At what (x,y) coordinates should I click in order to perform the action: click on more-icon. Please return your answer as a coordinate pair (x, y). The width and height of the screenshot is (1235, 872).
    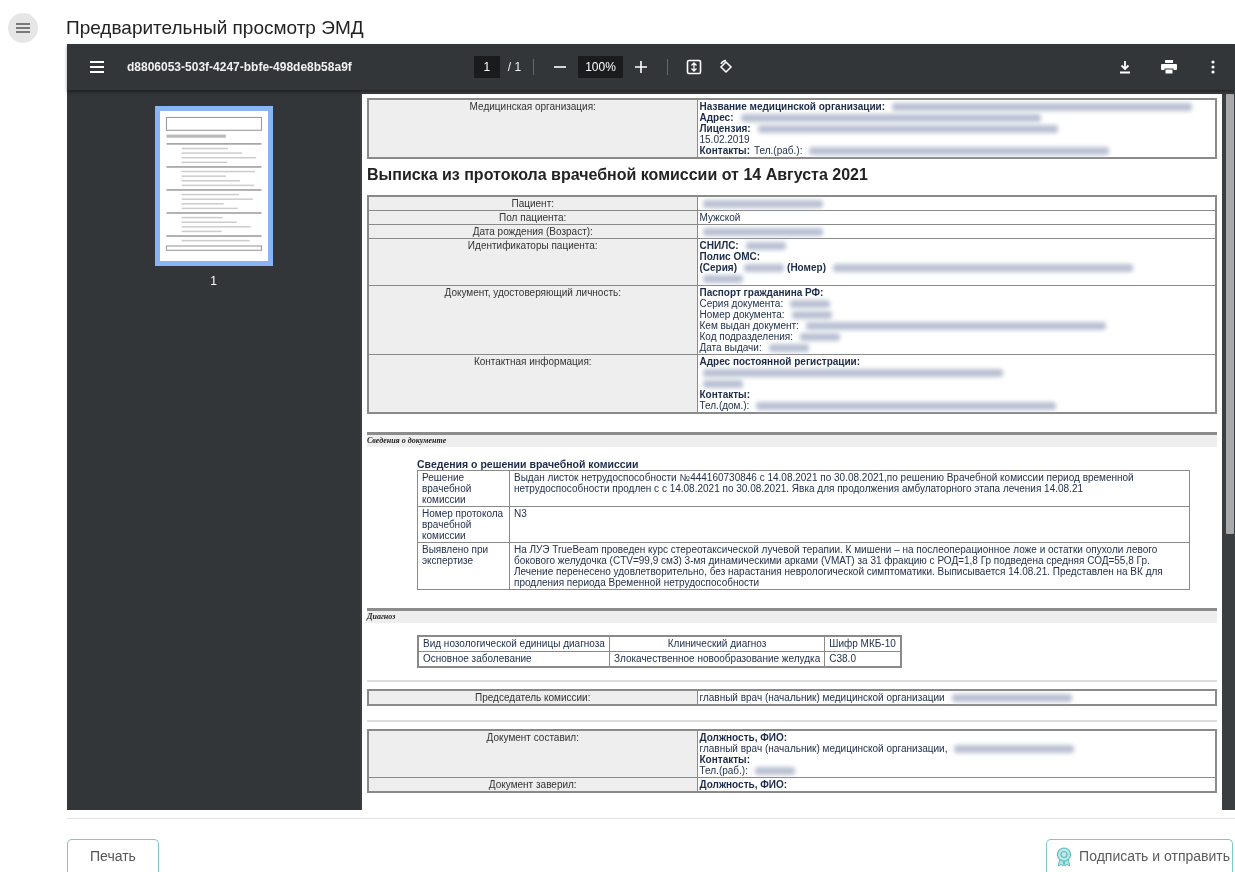
    Looking at the image, I should click on (1213, 67).